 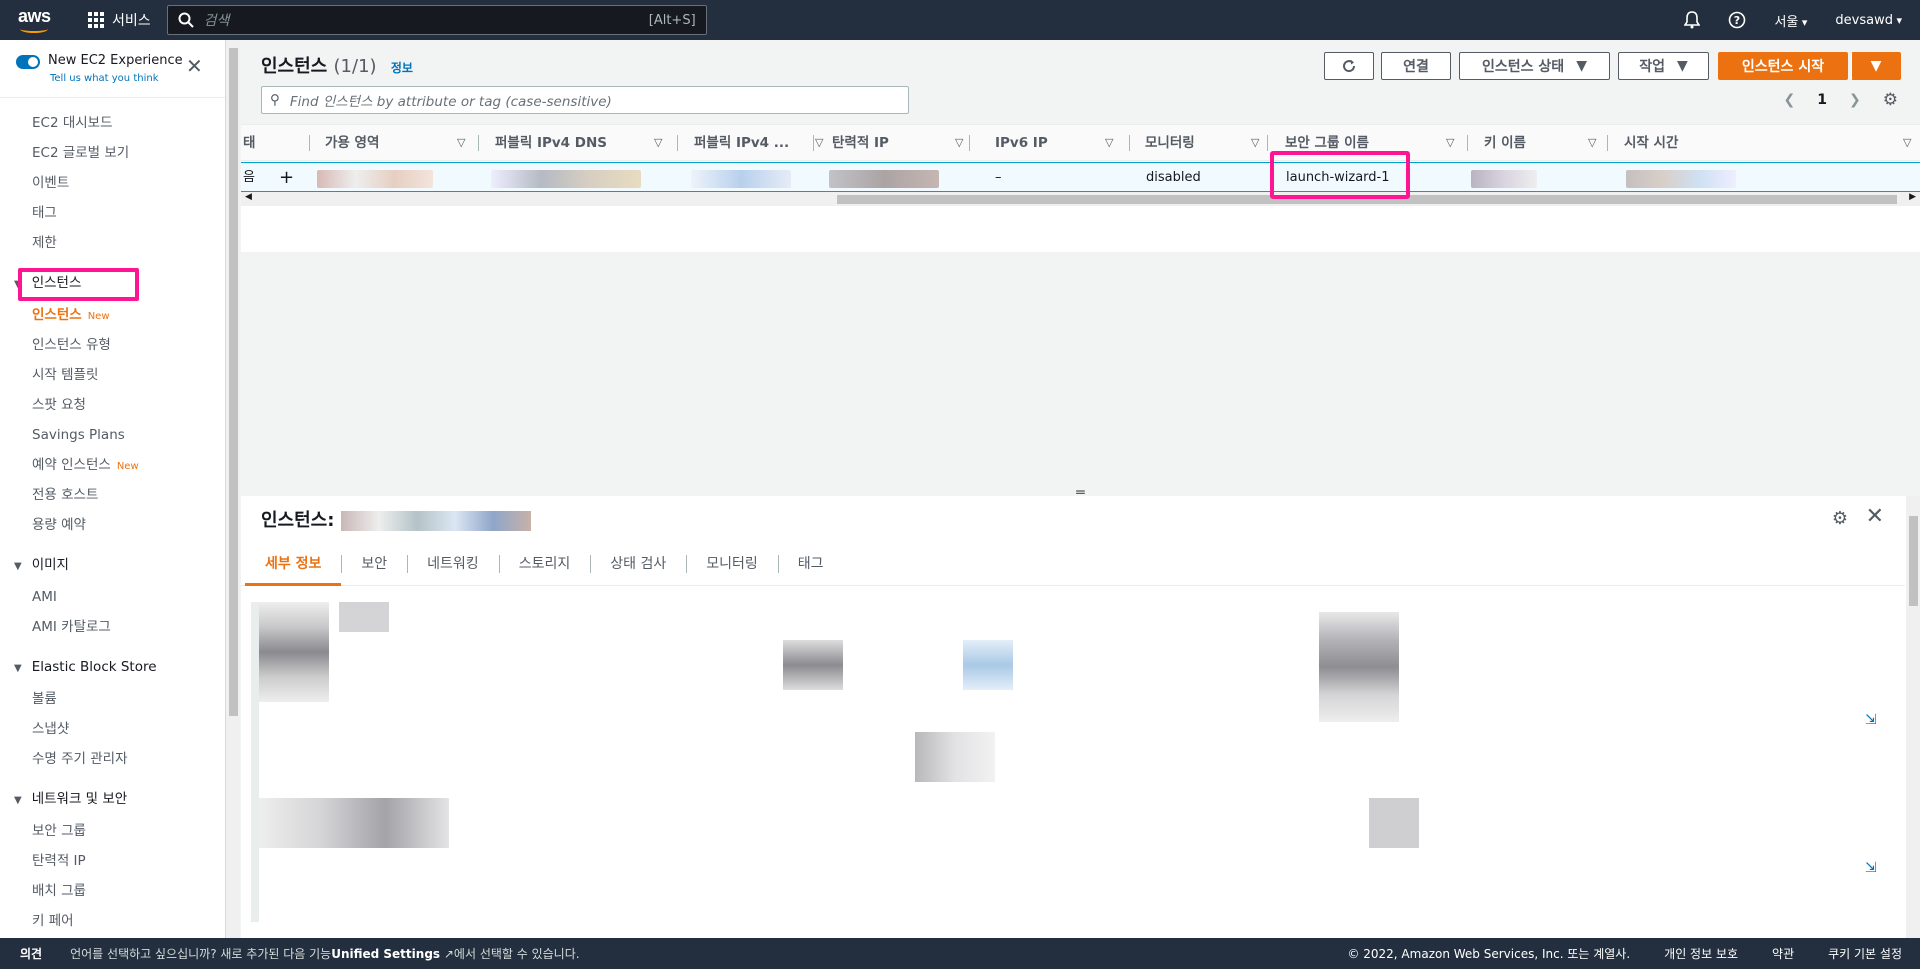 I want to click on refresh-button, so click(x=1349, y=66).